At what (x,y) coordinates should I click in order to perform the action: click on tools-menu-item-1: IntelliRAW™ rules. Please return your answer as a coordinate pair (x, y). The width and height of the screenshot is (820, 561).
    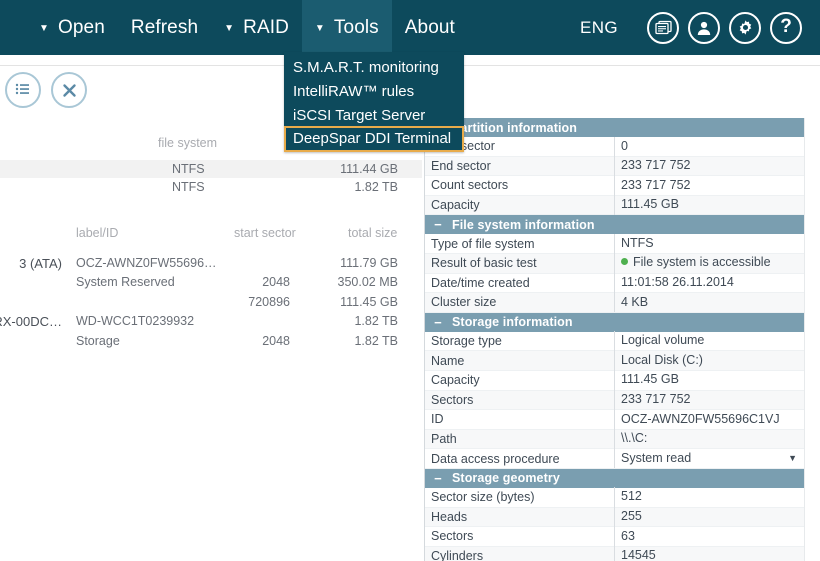
    Looking at the image, I should click on (374, 90).